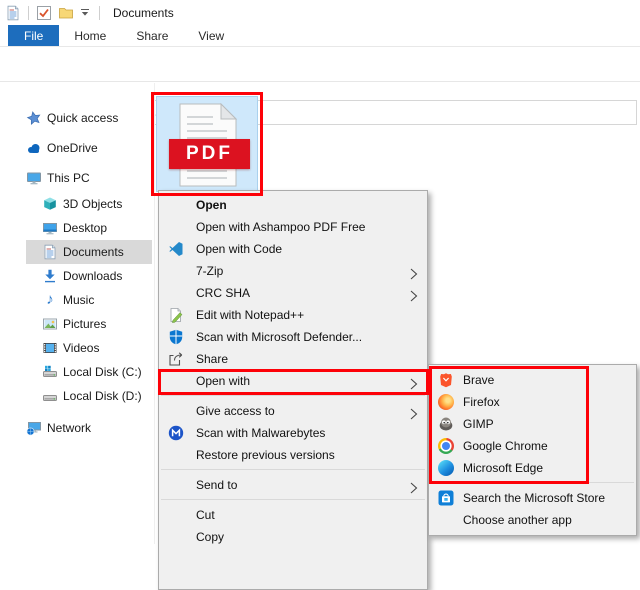 Image resolution: width=640 pixels, height=590 pixels. I want to click on submenu-item-microsoft-edge: Microsoft Edge, so click(532, 468).